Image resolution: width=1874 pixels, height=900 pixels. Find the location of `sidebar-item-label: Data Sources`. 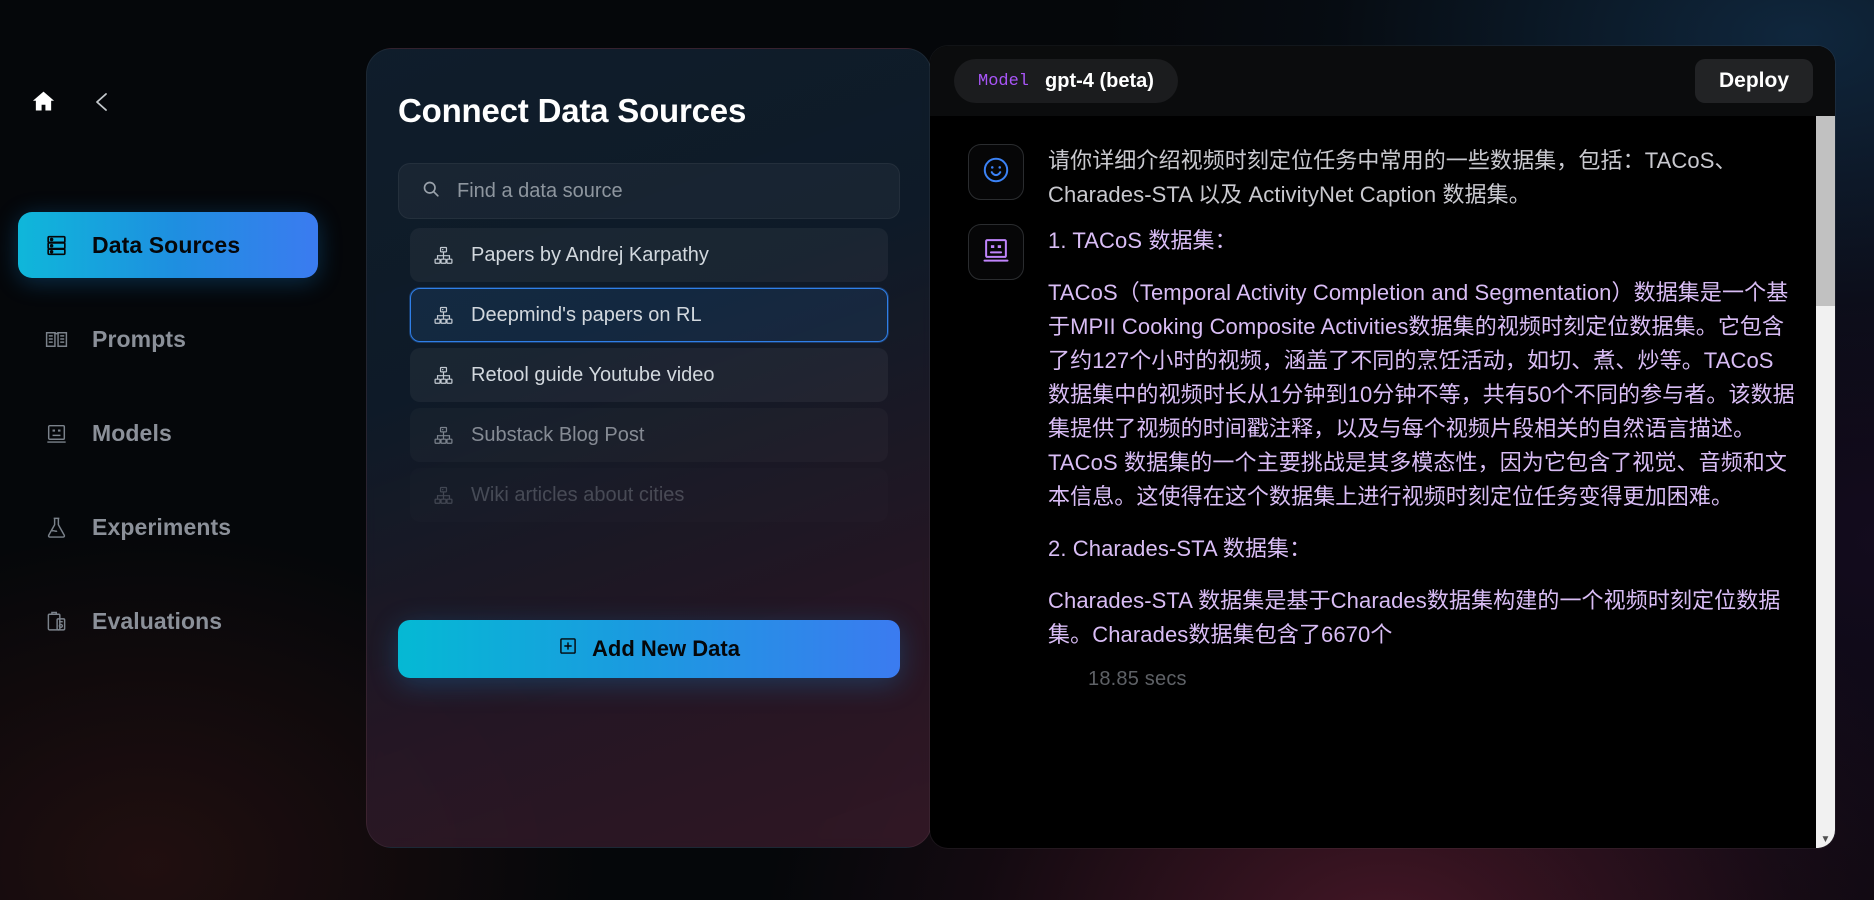

sidebar-item-label: Data Sources is located at coordinates (166, 244).